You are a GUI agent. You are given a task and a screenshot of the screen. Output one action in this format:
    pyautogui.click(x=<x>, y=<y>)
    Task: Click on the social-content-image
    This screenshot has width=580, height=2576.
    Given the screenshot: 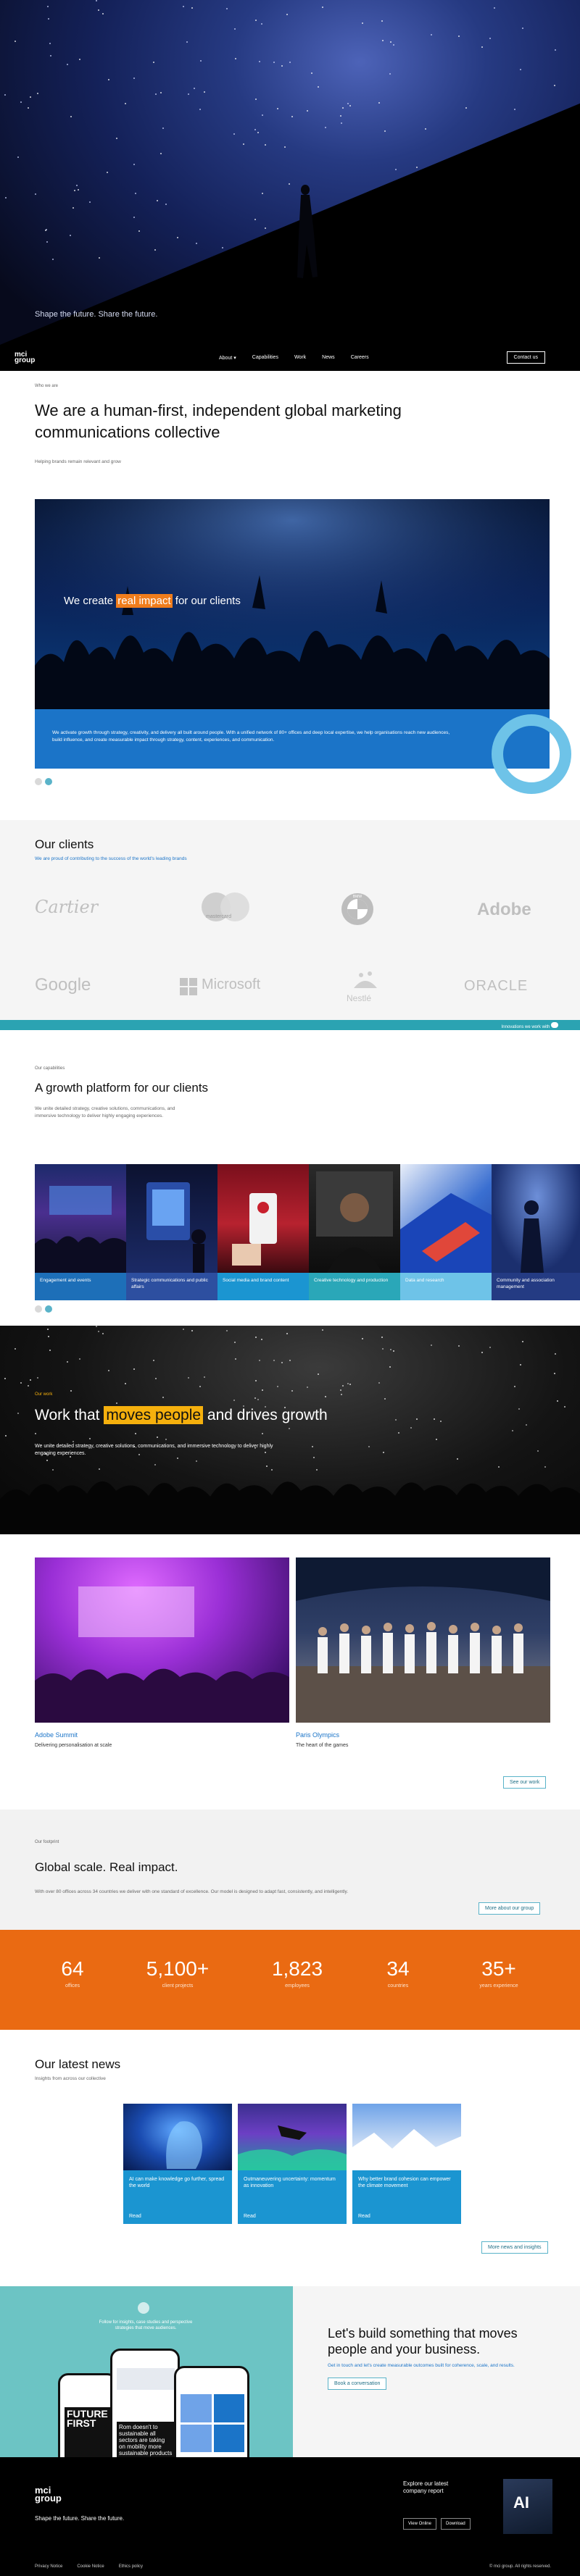 What is the action you would take?
    pyautogui.click(x=263, y=1218)
    